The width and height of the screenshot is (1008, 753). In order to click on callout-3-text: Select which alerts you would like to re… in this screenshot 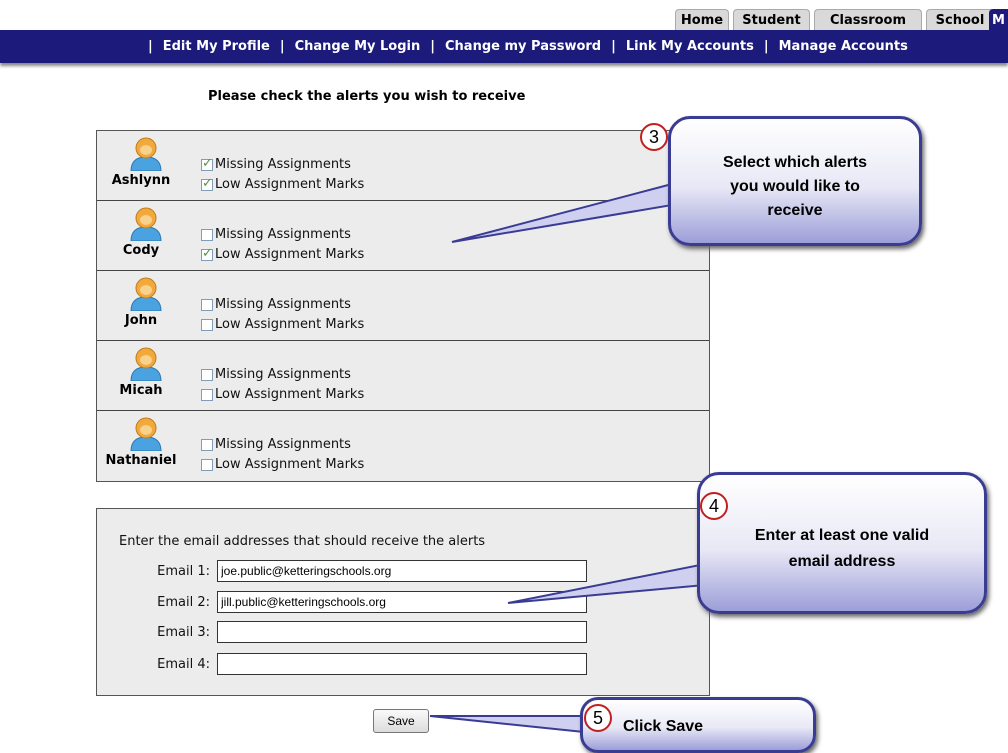, I will do `click(795, 186)`.